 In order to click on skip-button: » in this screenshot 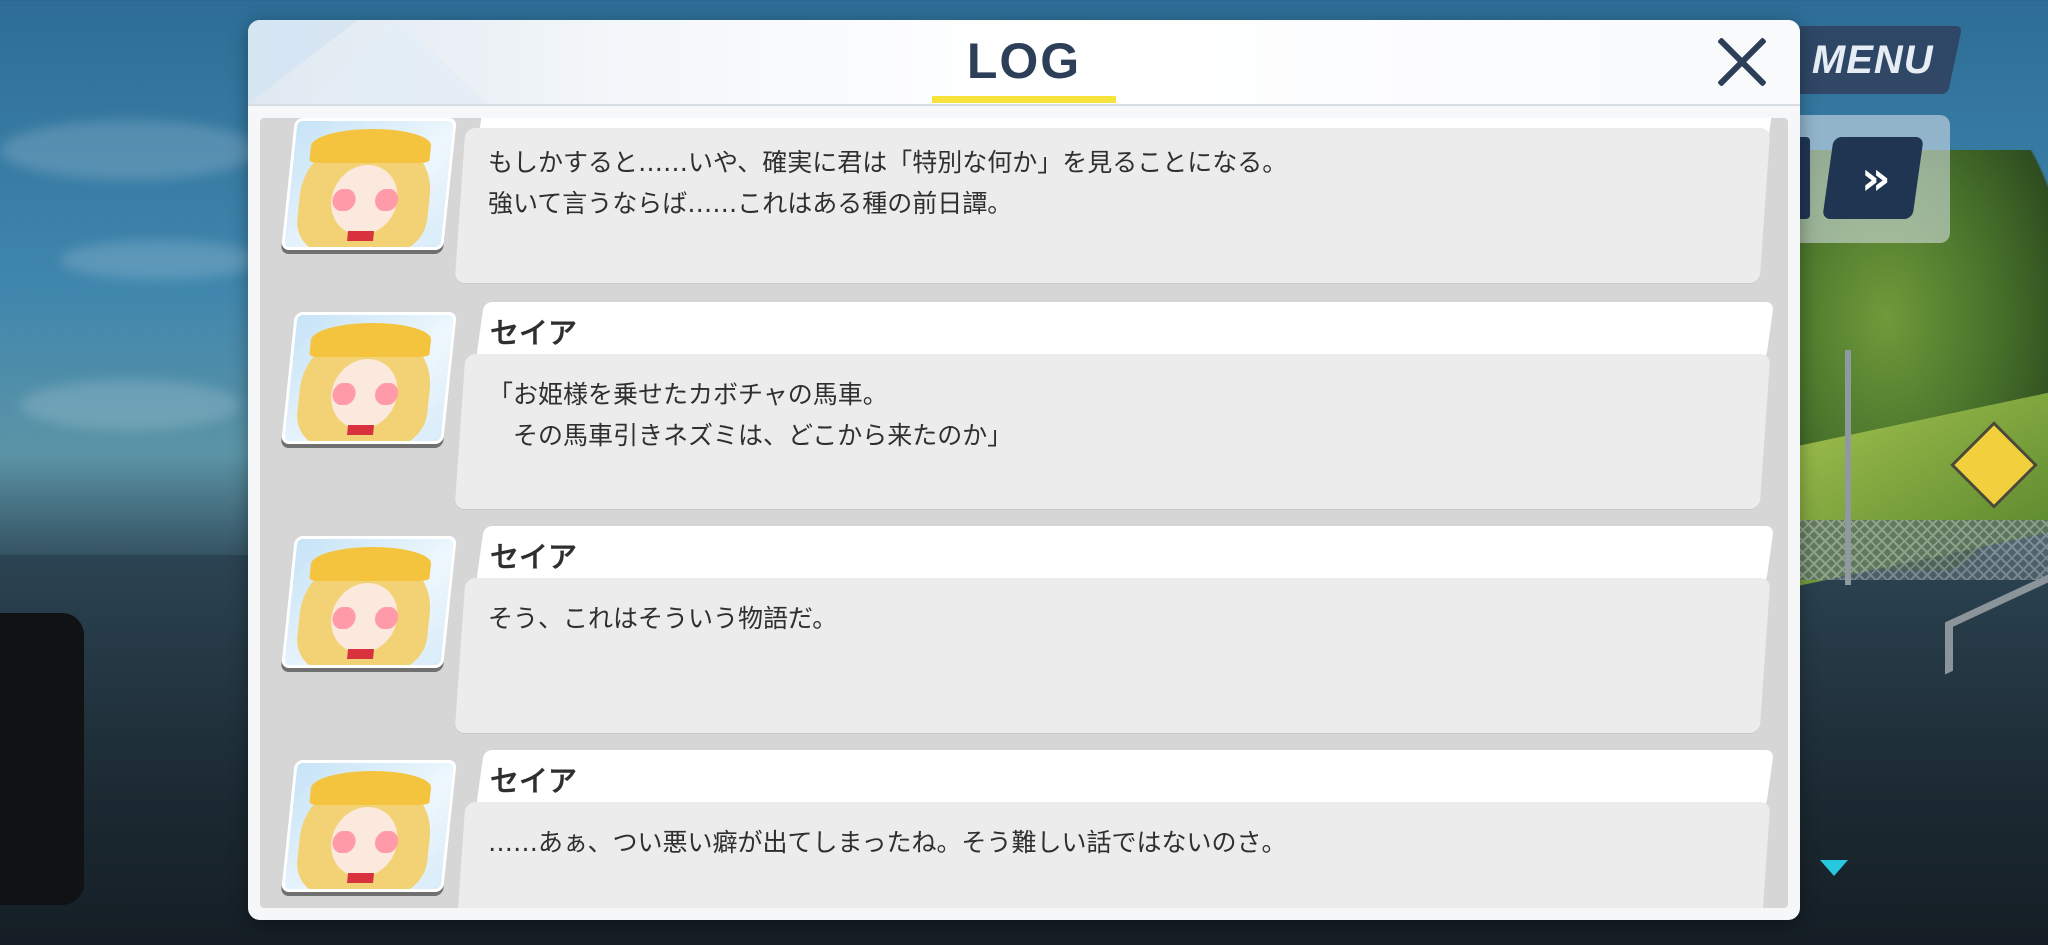, I will do `click(1873, 178)`.